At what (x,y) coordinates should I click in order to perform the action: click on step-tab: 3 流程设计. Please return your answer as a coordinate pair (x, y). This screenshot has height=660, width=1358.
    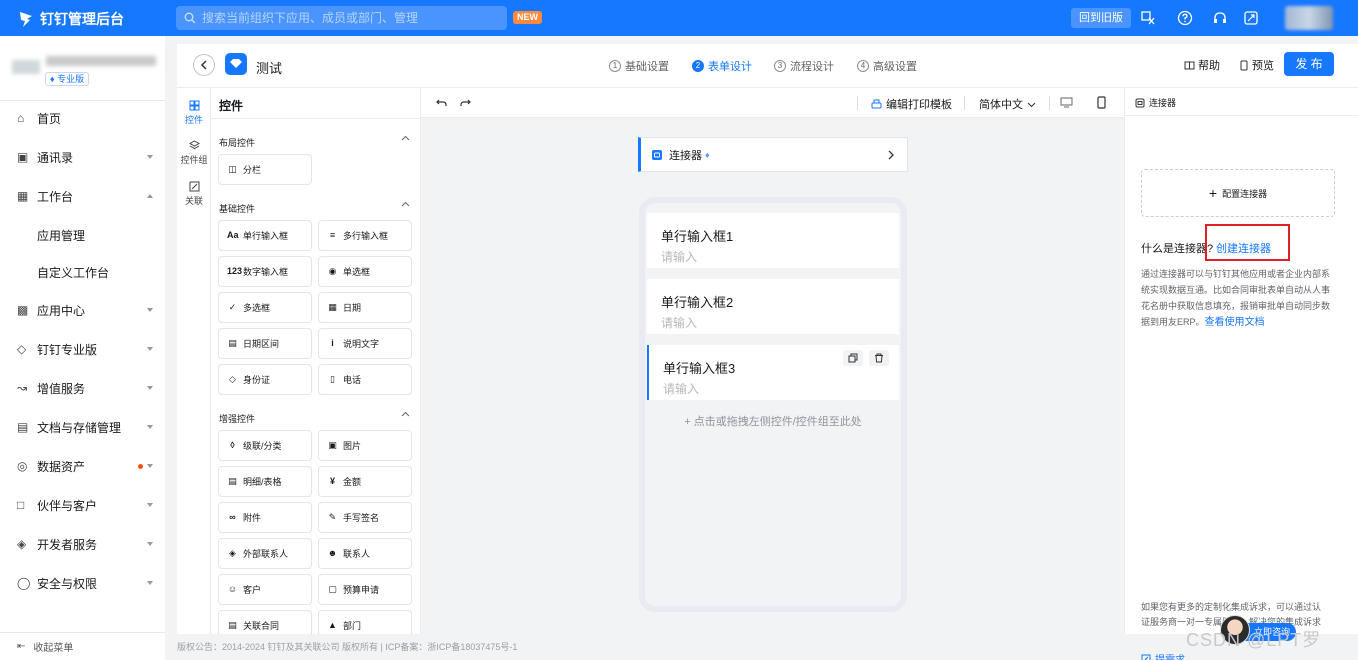
    Looking at the image, I should click on (804, 66).